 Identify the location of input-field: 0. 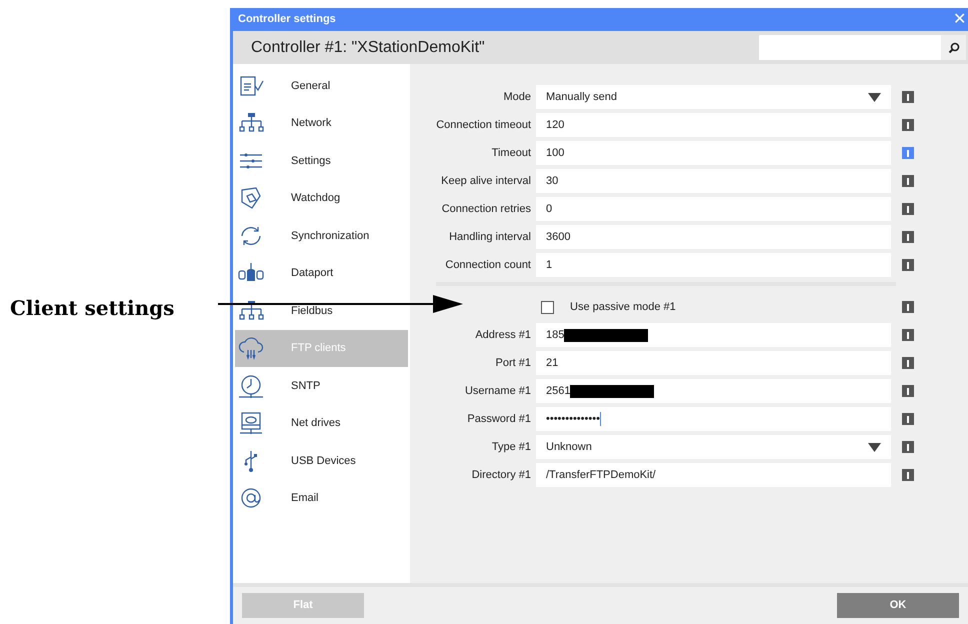
(713, 209).